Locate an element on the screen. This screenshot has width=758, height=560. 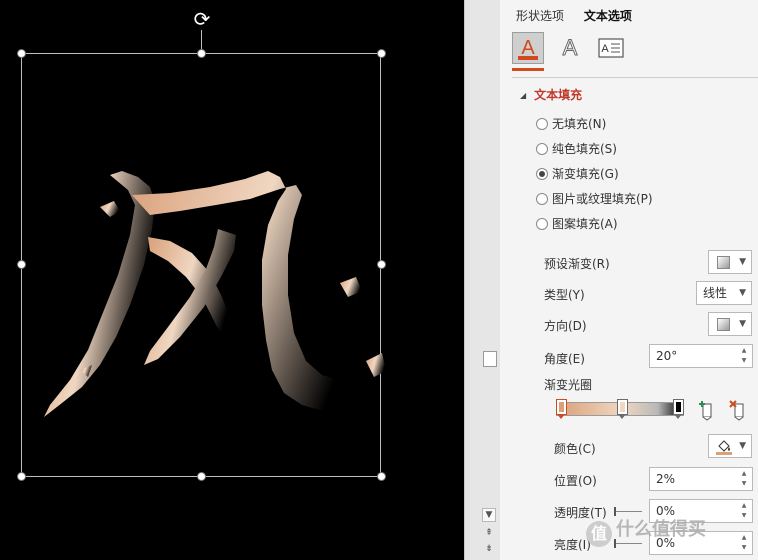
text-box-icon: A is located at coordinates (612, 48).